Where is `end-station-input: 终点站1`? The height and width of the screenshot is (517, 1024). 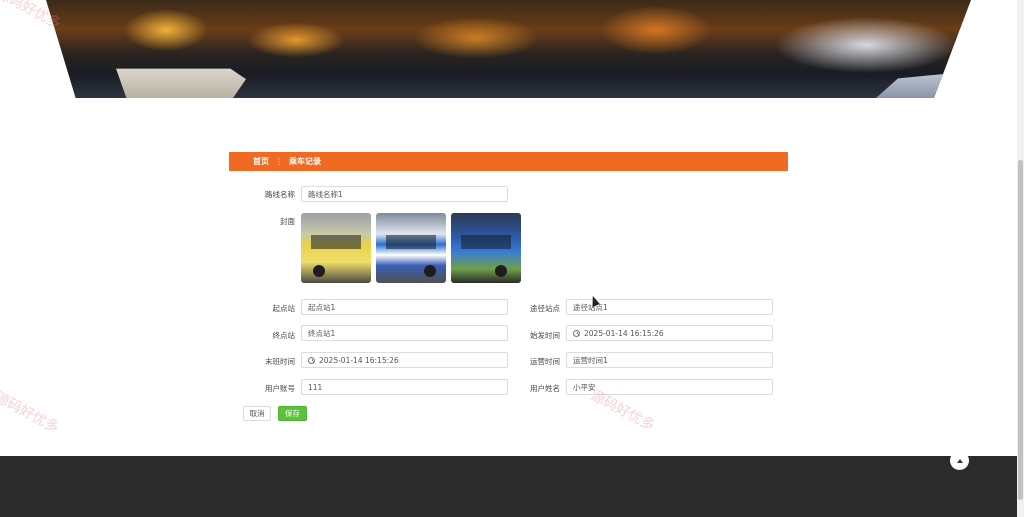 end-station-input: 终点站1 is located at coordinates (404, 333).